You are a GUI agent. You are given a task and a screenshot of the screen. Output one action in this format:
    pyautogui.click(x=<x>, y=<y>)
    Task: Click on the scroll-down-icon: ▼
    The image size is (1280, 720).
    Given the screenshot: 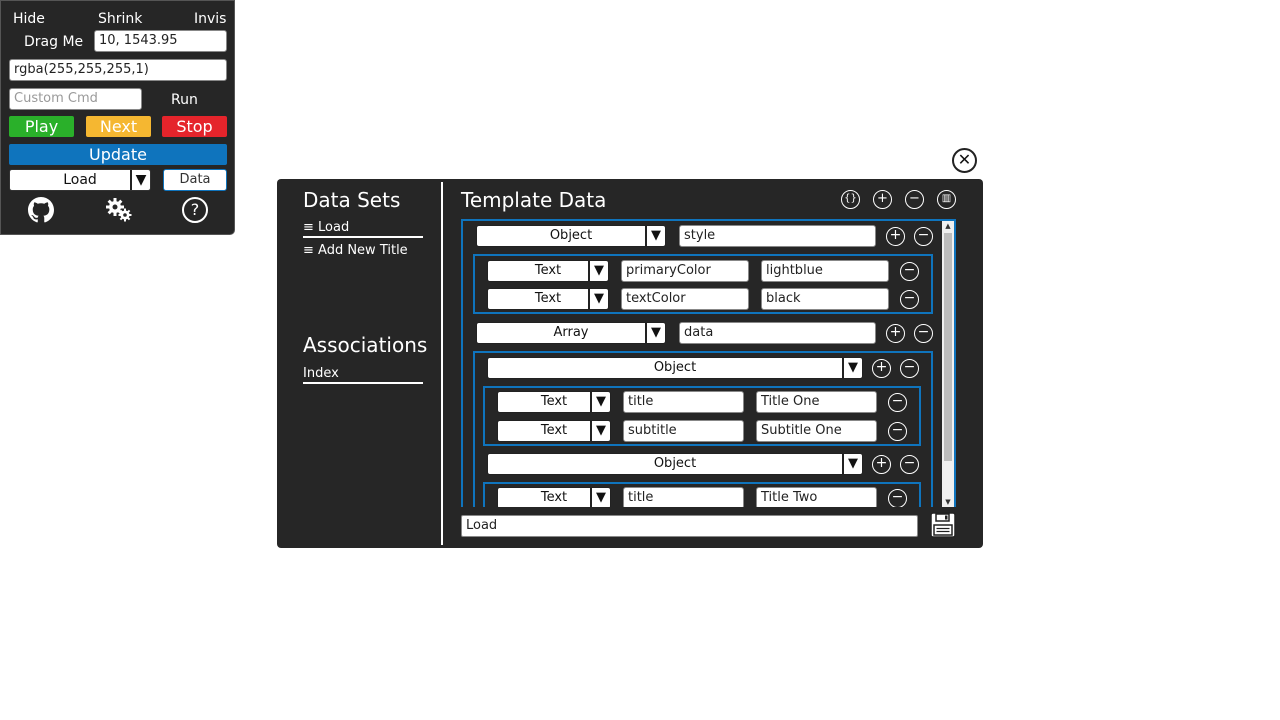 What is the action you would take?
    pyautogui.click(x=948, y=502)
    